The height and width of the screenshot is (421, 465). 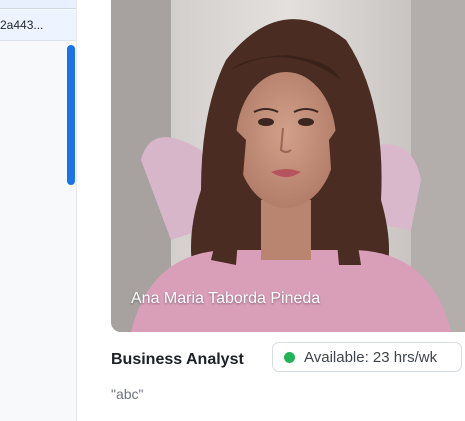 I want to click on profile-note: "abc", so click(x=127, y=394).